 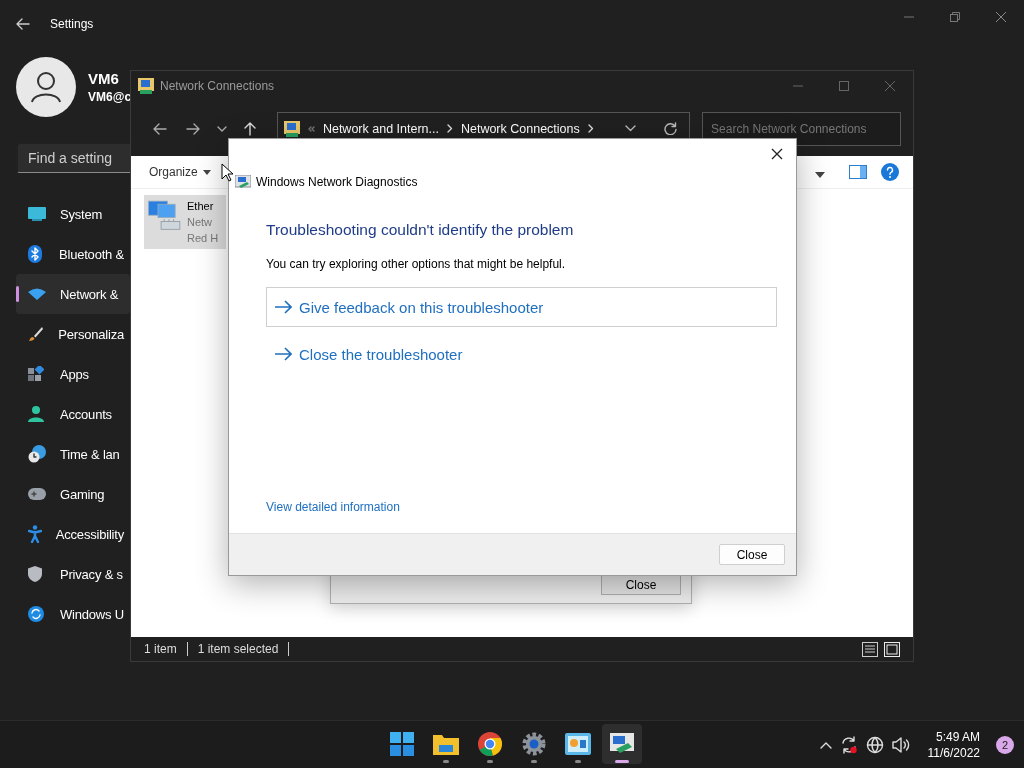 What do you see at coordinates (73, 454) in the screenshot?
I see `nav-item: Time & lan` at bounding box center [73, 454].